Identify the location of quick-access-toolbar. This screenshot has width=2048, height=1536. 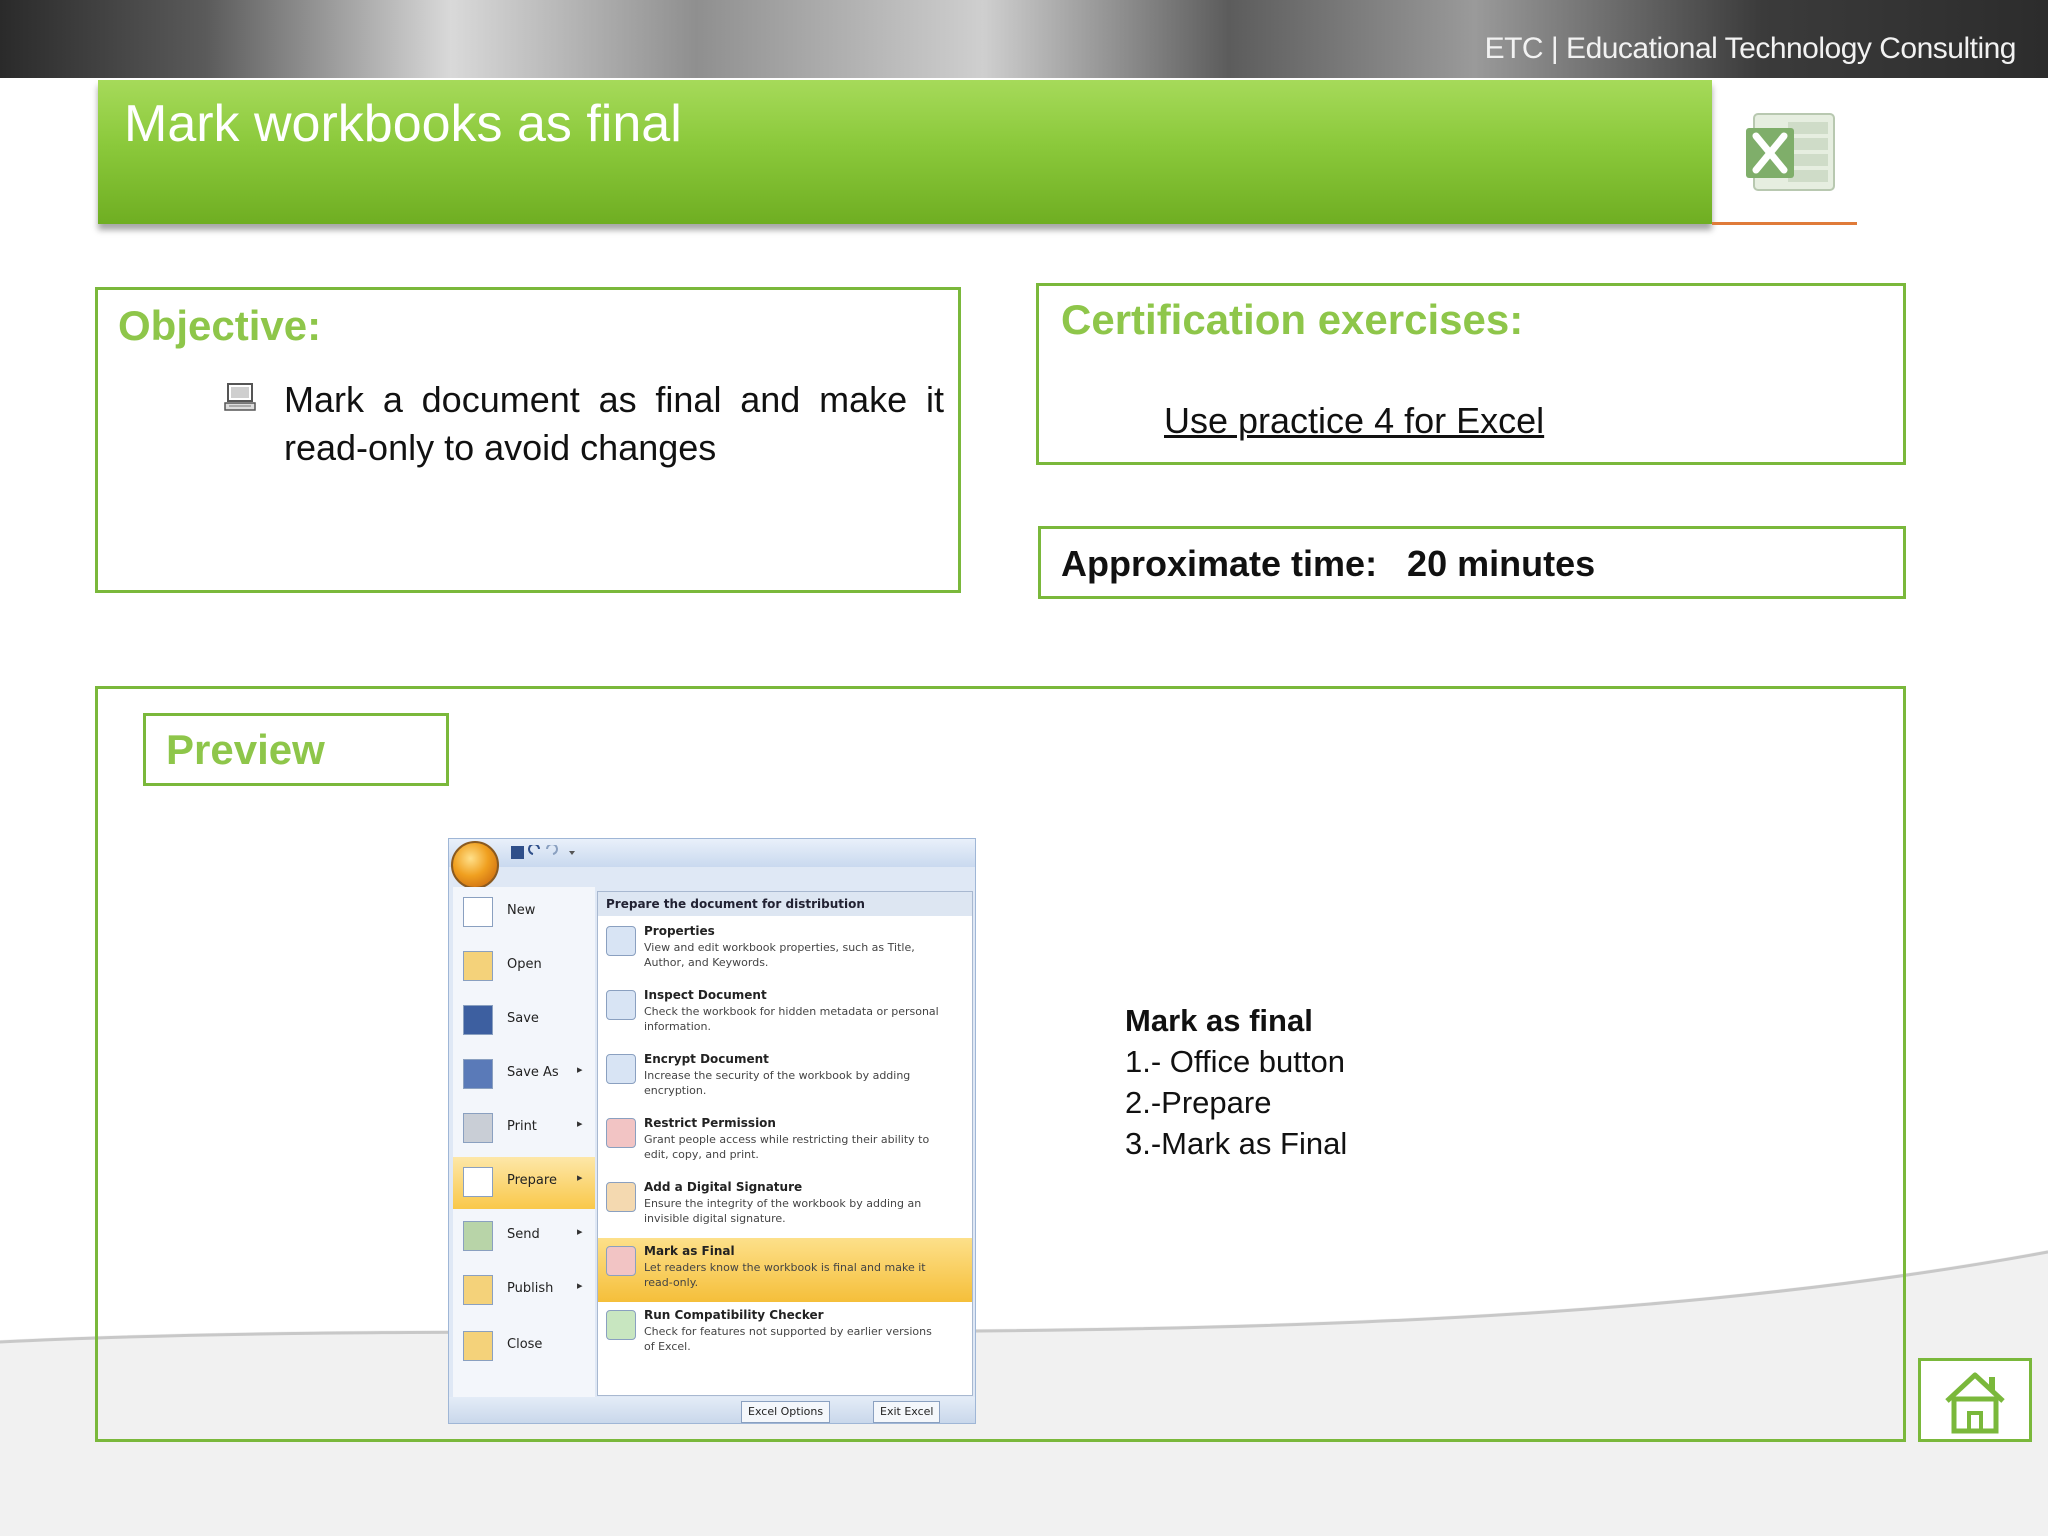
(712, 853).